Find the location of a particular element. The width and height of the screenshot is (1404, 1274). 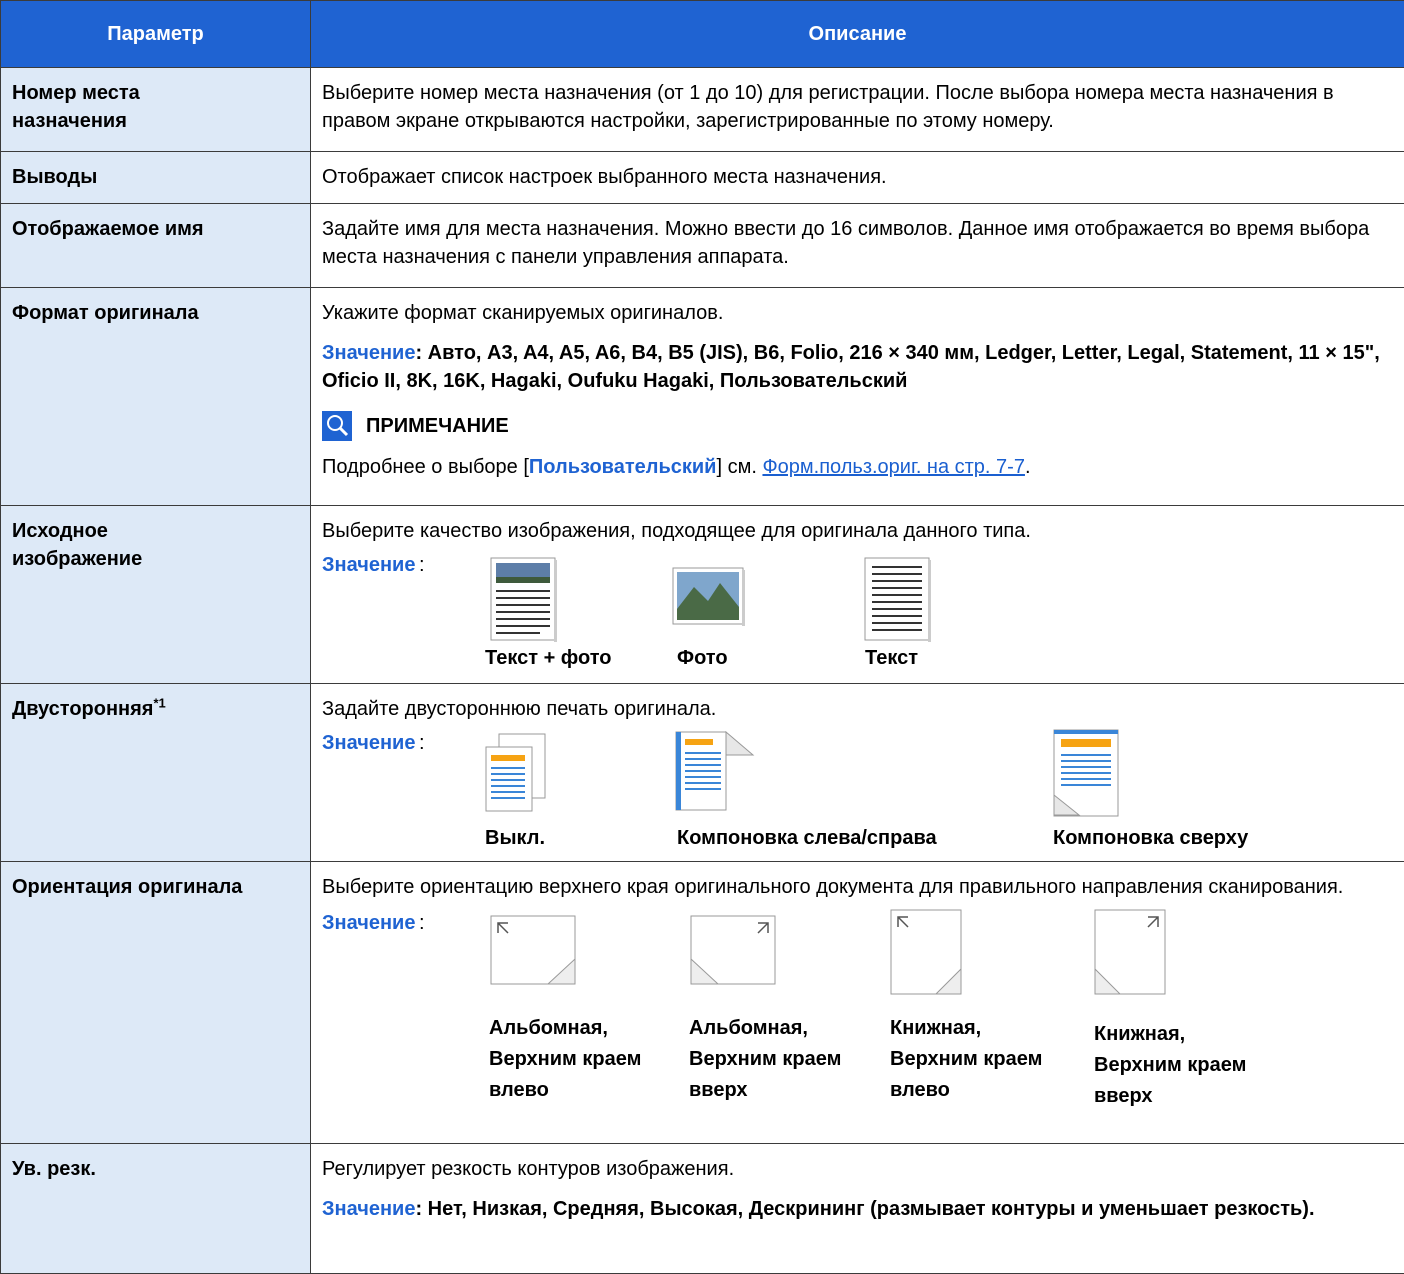

photo-icon is located at coordinates (709, 601).